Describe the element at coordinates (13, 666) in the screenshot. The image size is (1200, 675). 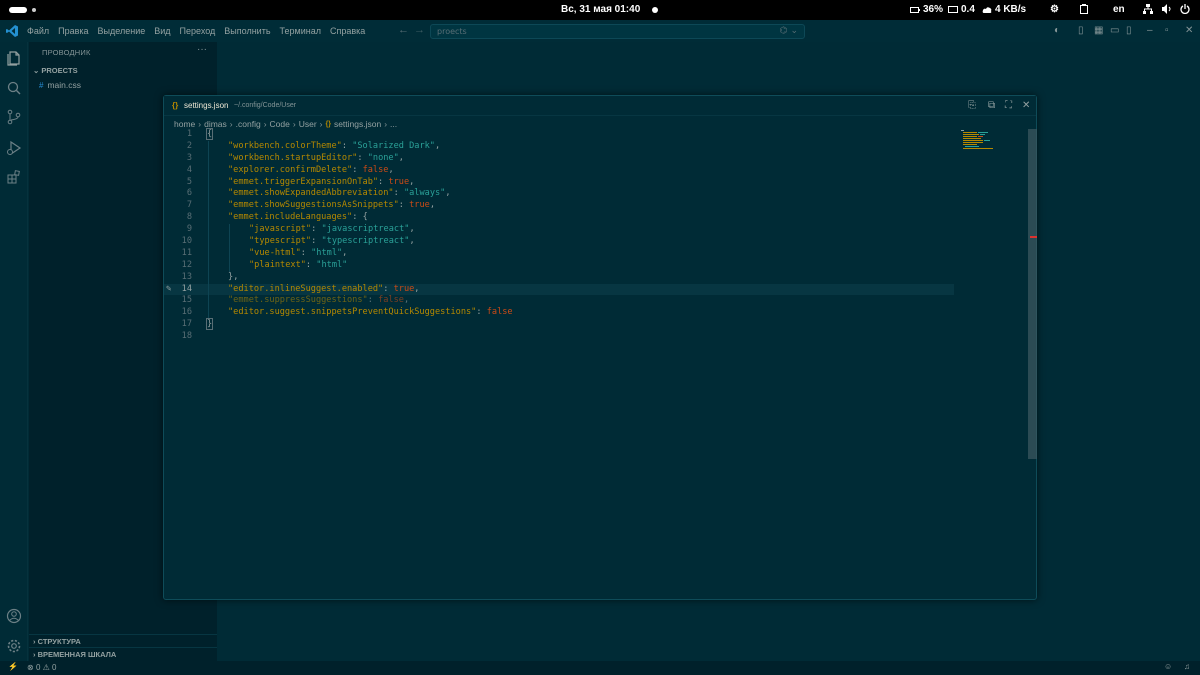
I see `remote-icon: ⚡` at that location.